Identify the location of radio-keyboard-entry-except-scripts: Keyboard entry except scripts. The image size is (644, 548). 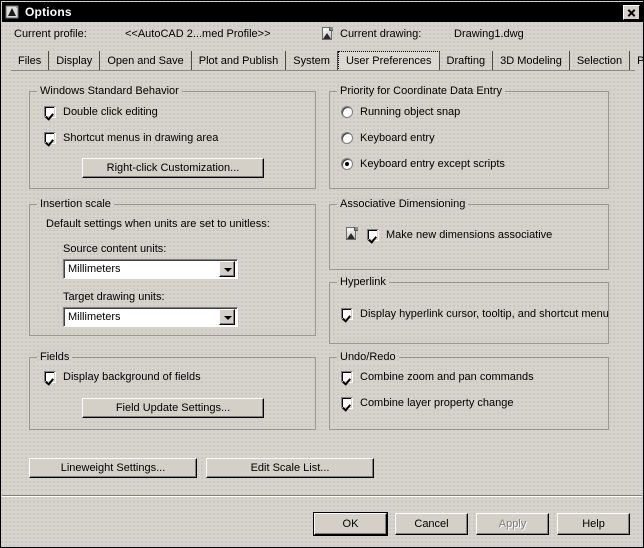
(423, 164).